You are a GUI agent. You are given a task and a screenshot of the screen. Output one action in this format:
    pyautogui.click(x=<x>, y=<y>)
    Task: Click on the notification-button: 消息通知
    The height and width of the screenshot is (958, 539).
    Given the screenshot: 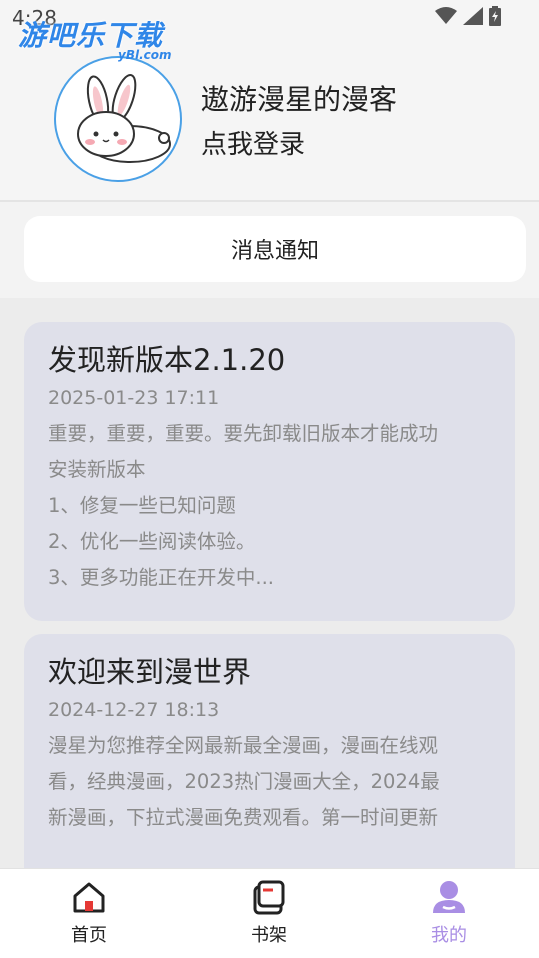 What is the action you would take?
    pyautogui.click(x=275, y=249)
    